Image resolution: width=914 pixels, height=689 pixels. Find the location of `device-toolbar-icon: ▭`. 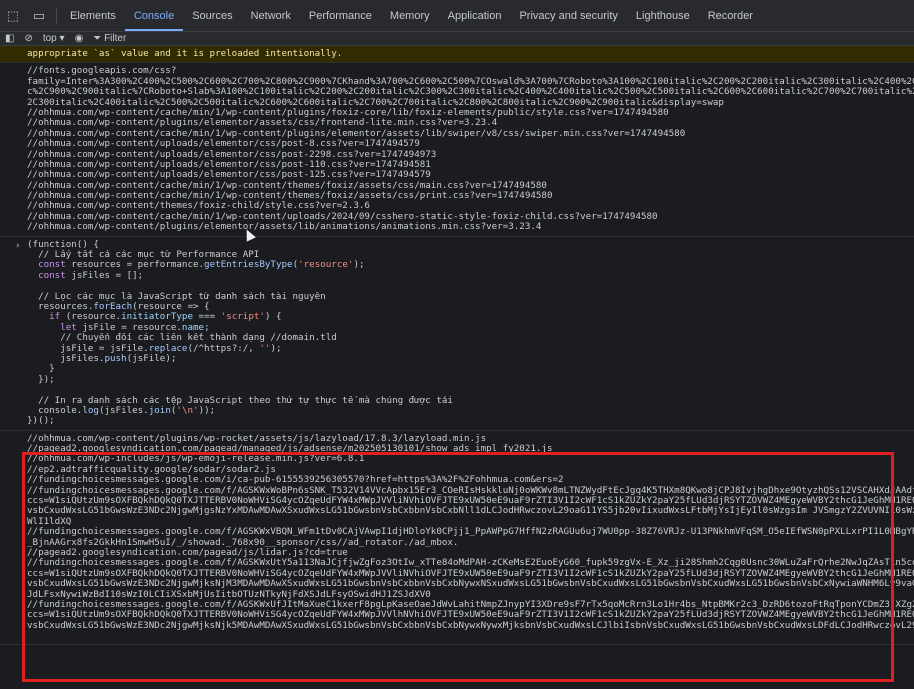

device-toolbar-icon: ▭ is located at coordinates (39, 15).